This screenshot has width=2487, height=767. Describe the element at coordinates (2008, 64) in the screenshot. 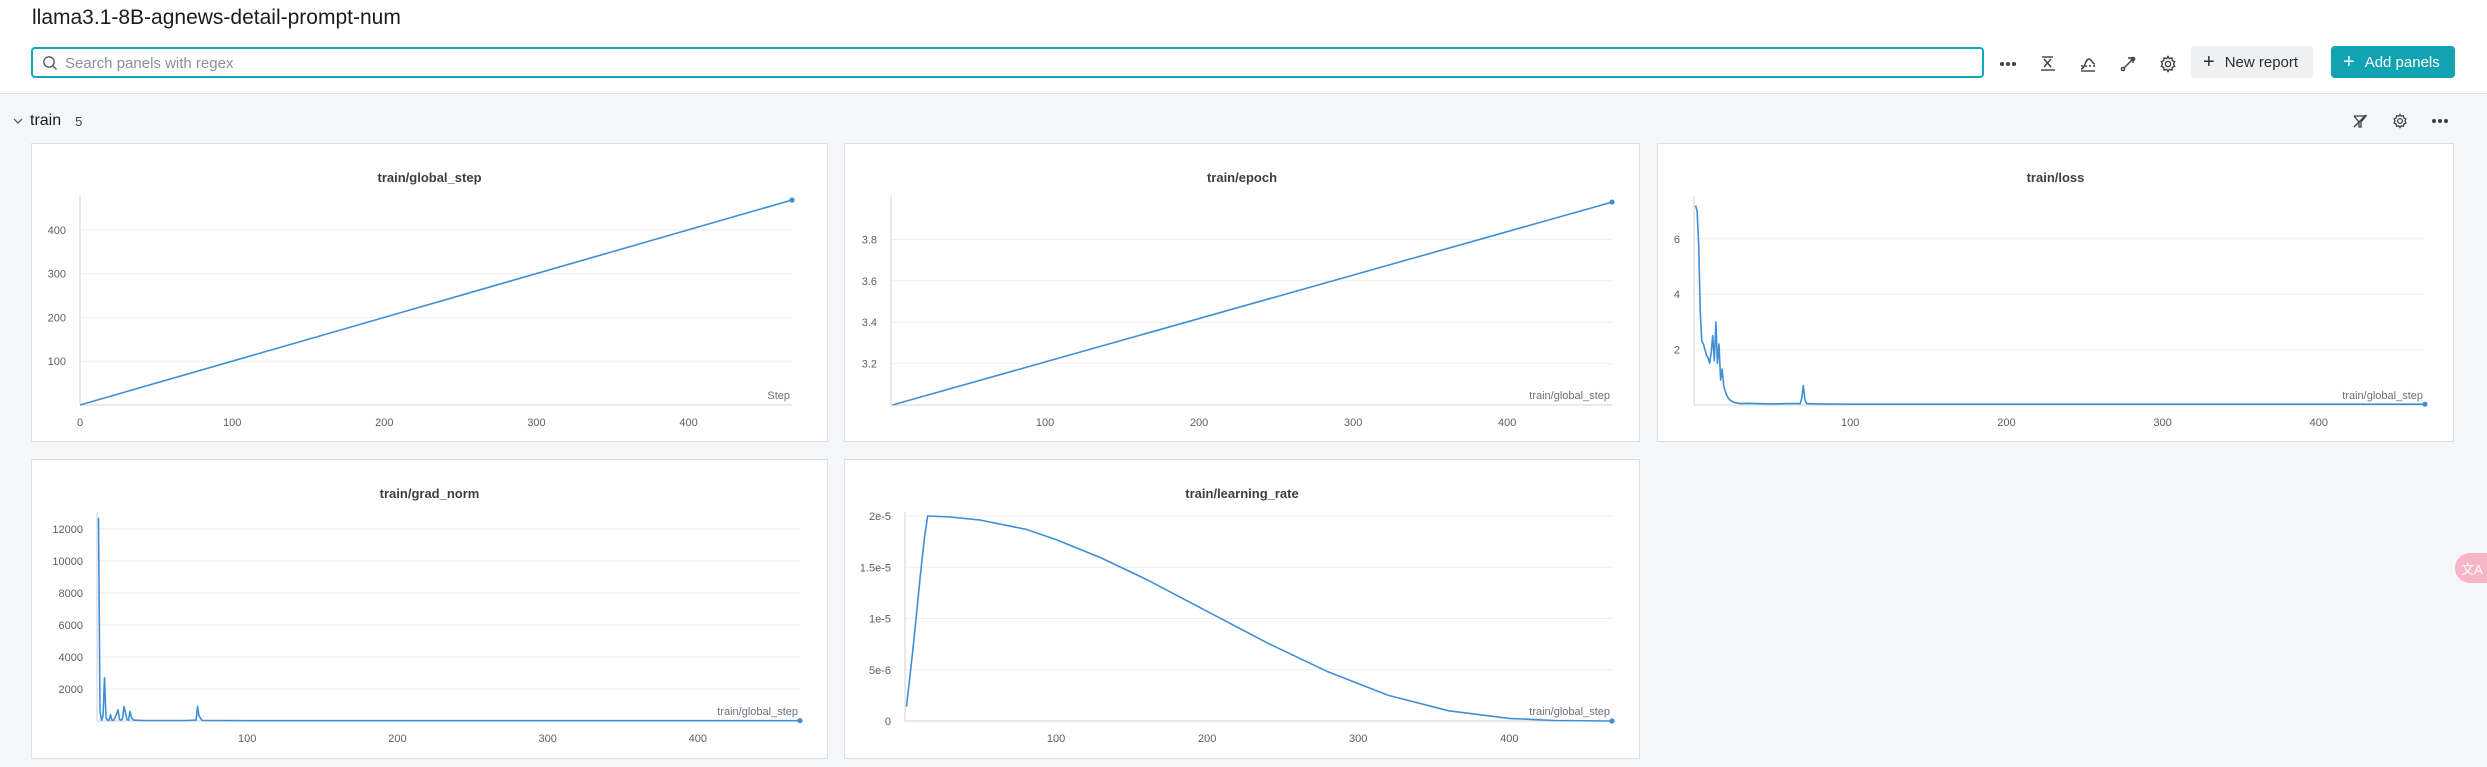

I see `more-options-icon` at that location.